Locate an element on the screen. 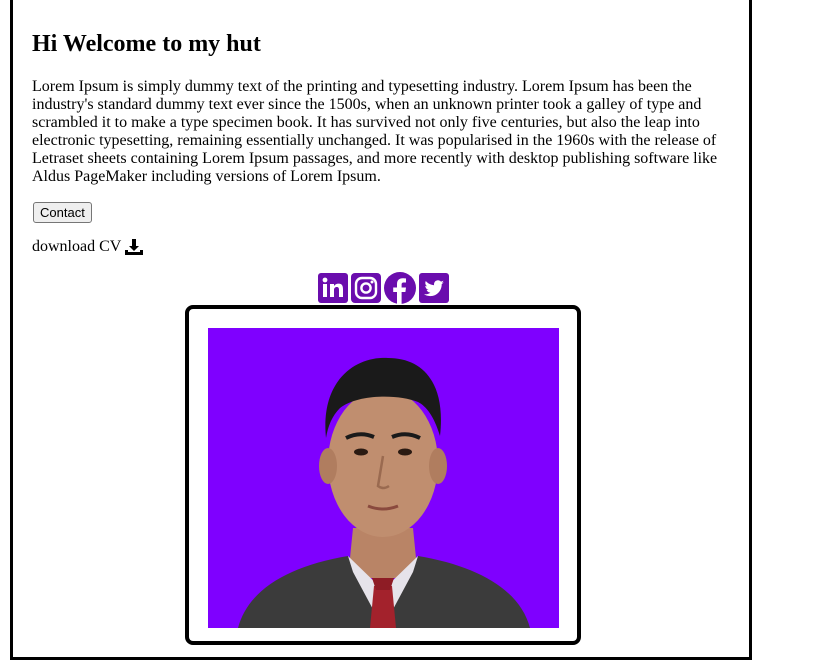 This screenshot has height=660, width=830. page-title: Hi Welcome to my hut is located at coordinates (146, 44).